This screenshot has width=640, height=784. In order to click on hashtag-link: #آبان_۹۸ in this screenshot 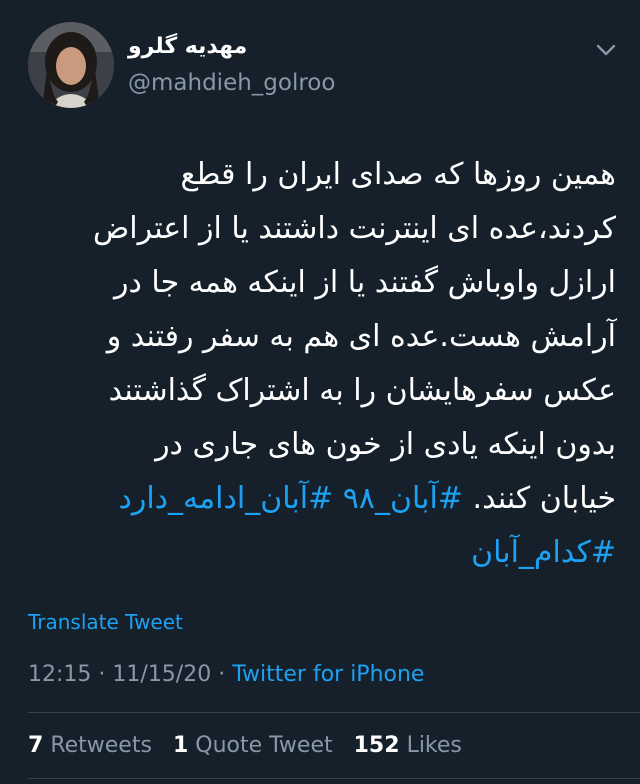, I will do `click(403, 498)`.